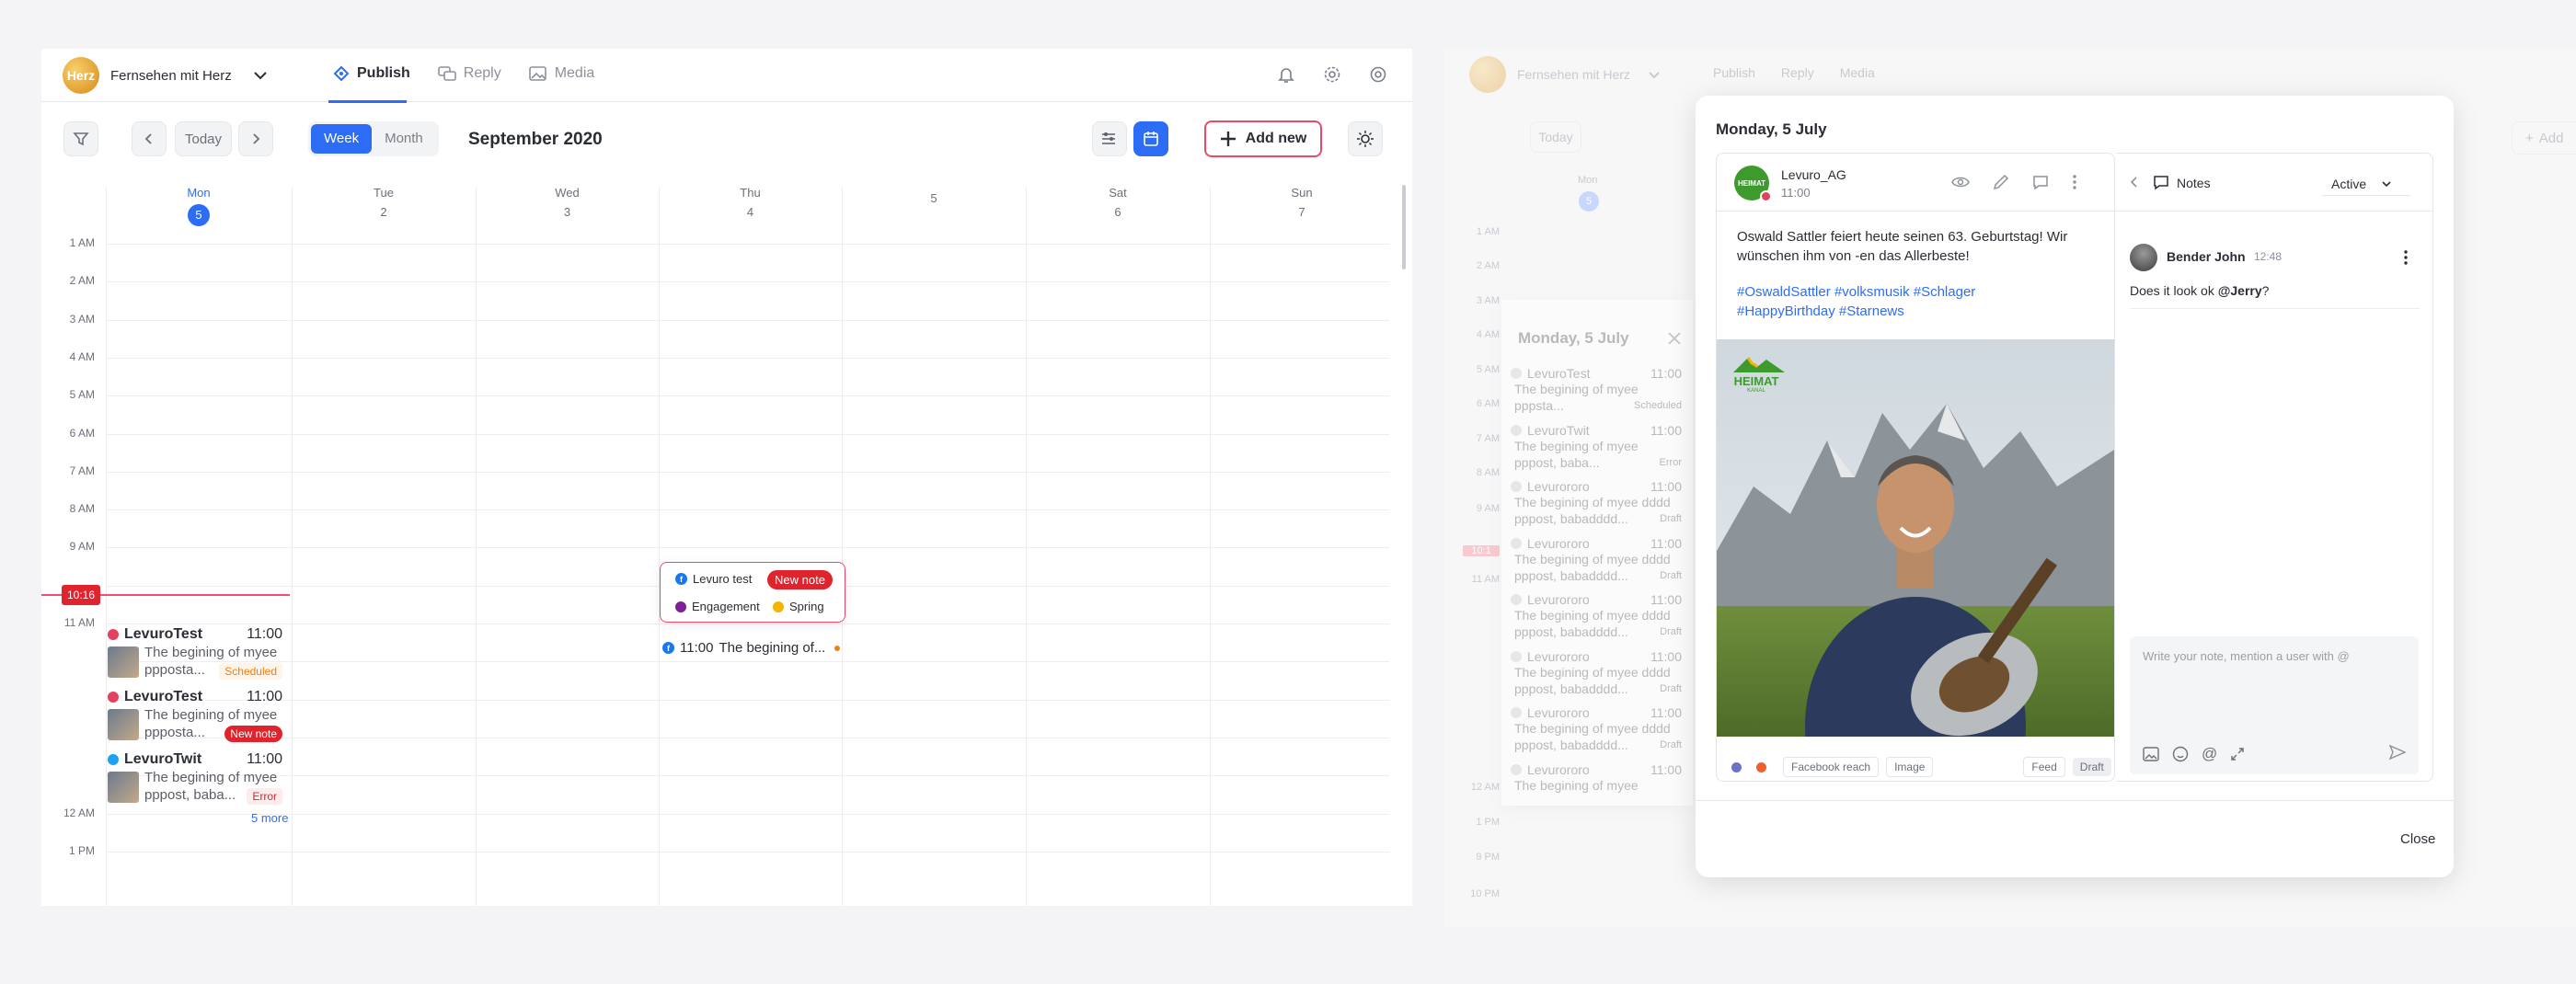  Describe the element at coordinates (203, 138) in the screenshot. I see `today-button: Today` at that location.